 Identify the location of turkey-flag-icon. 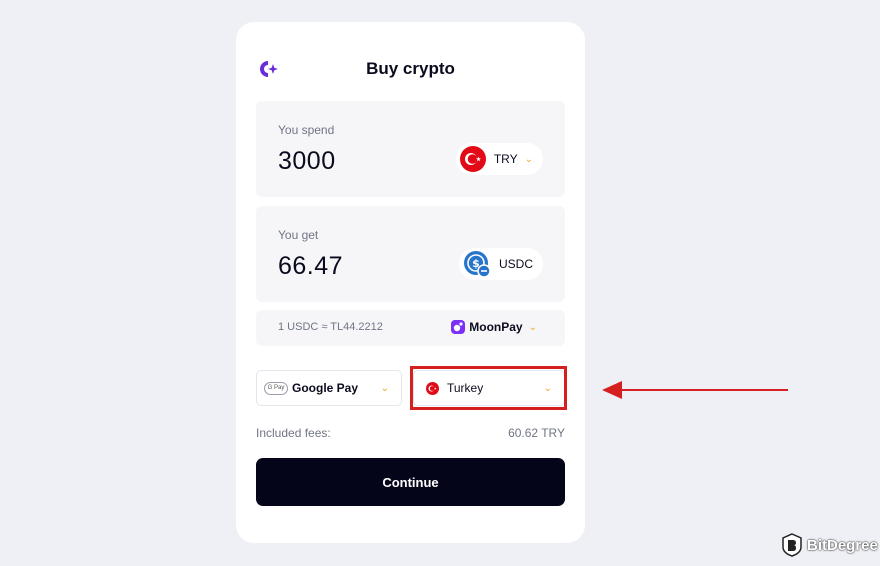
(472, 159).